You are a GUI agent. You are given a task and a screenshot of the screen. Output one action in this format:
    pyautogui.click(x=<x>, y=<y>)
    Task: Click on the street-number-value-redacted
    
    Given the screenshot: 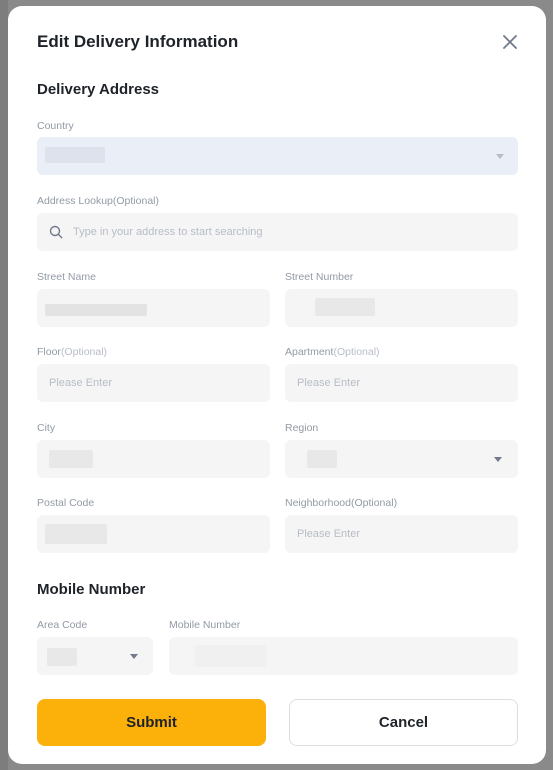 What is the action you would take?
    pyautogui.click(x=345, y=307)
    